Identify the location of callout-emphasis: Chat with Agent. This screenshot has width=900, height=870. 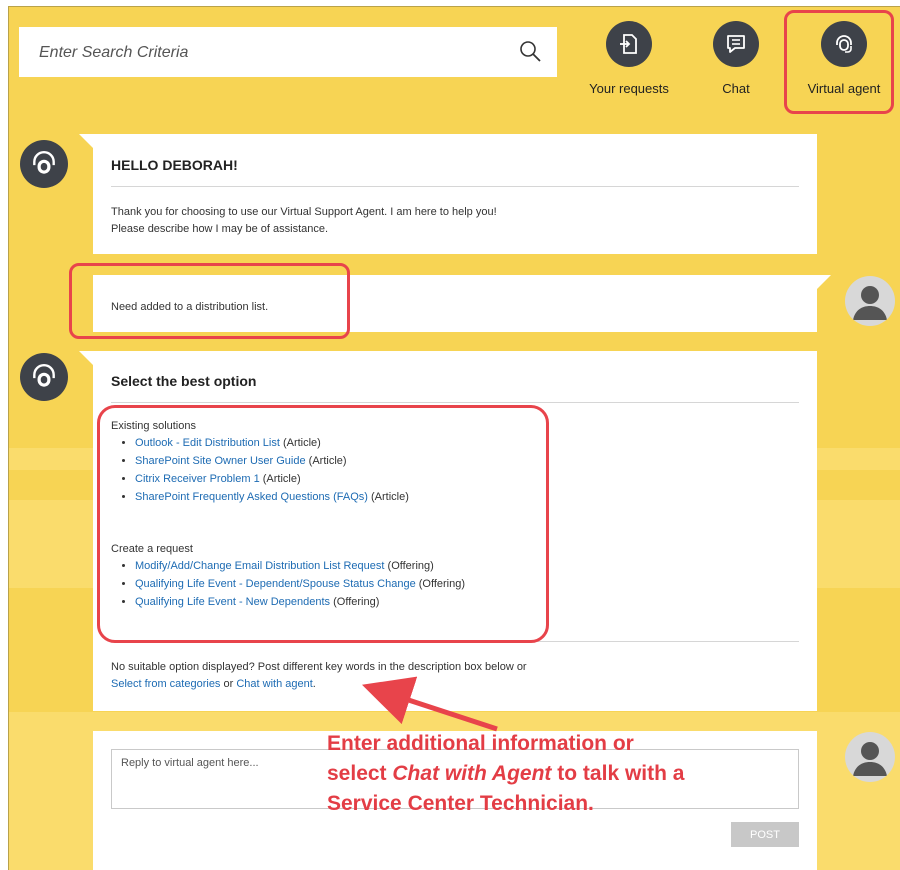
(472, 773).